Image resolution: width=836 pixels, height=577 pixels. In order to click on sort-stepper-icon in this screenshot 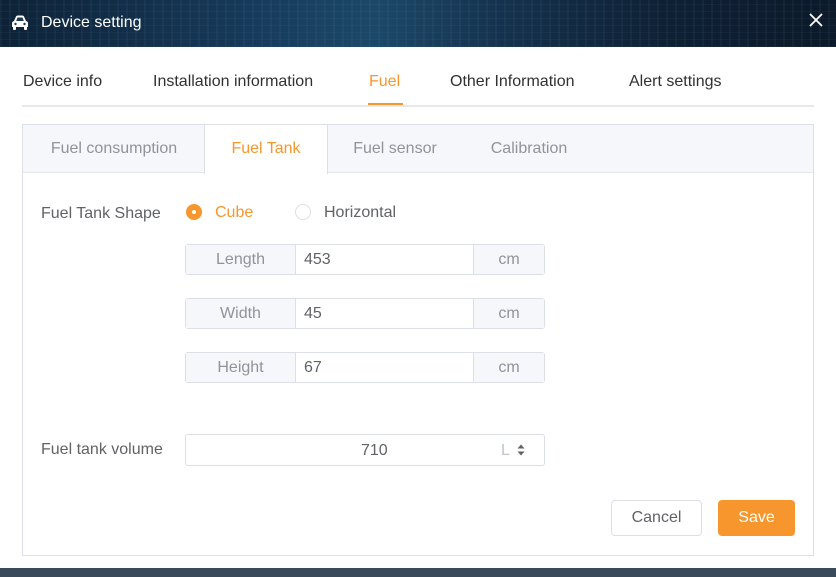, I will do `click(521, 450)`.